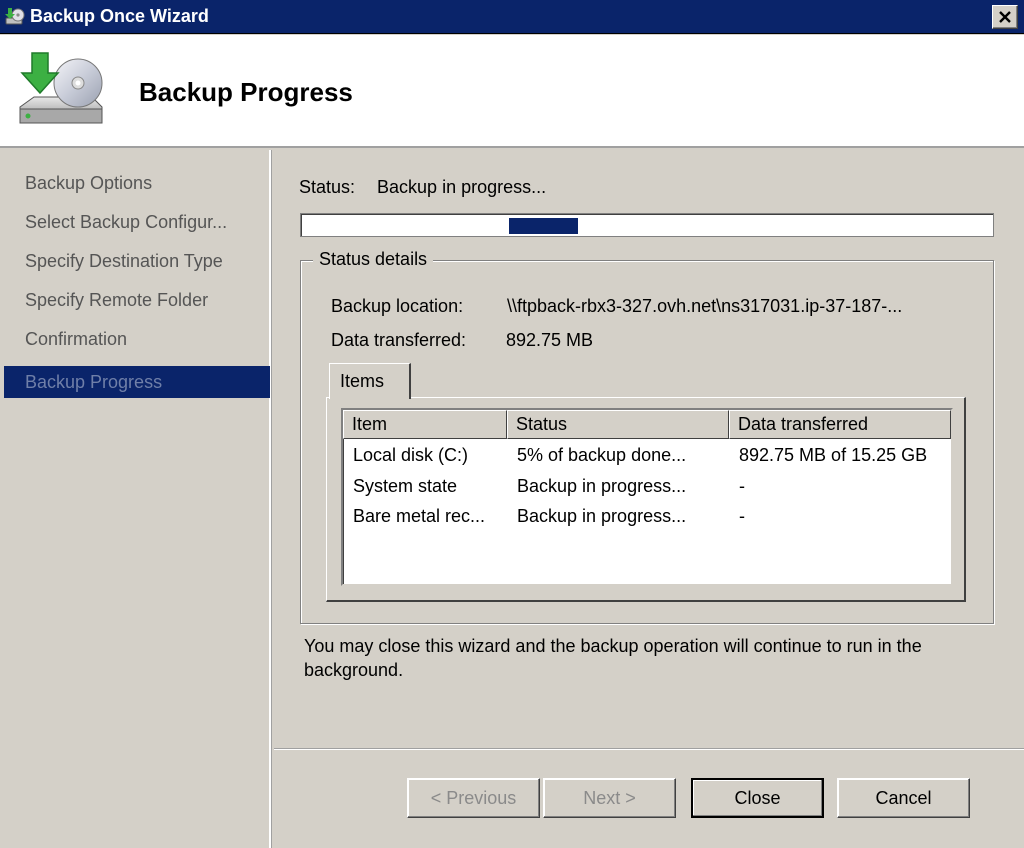  What do you see at coordinates (473, 798) in the screenshot?
I see `previous-button: < Previous` at bounding box center [473, 798].